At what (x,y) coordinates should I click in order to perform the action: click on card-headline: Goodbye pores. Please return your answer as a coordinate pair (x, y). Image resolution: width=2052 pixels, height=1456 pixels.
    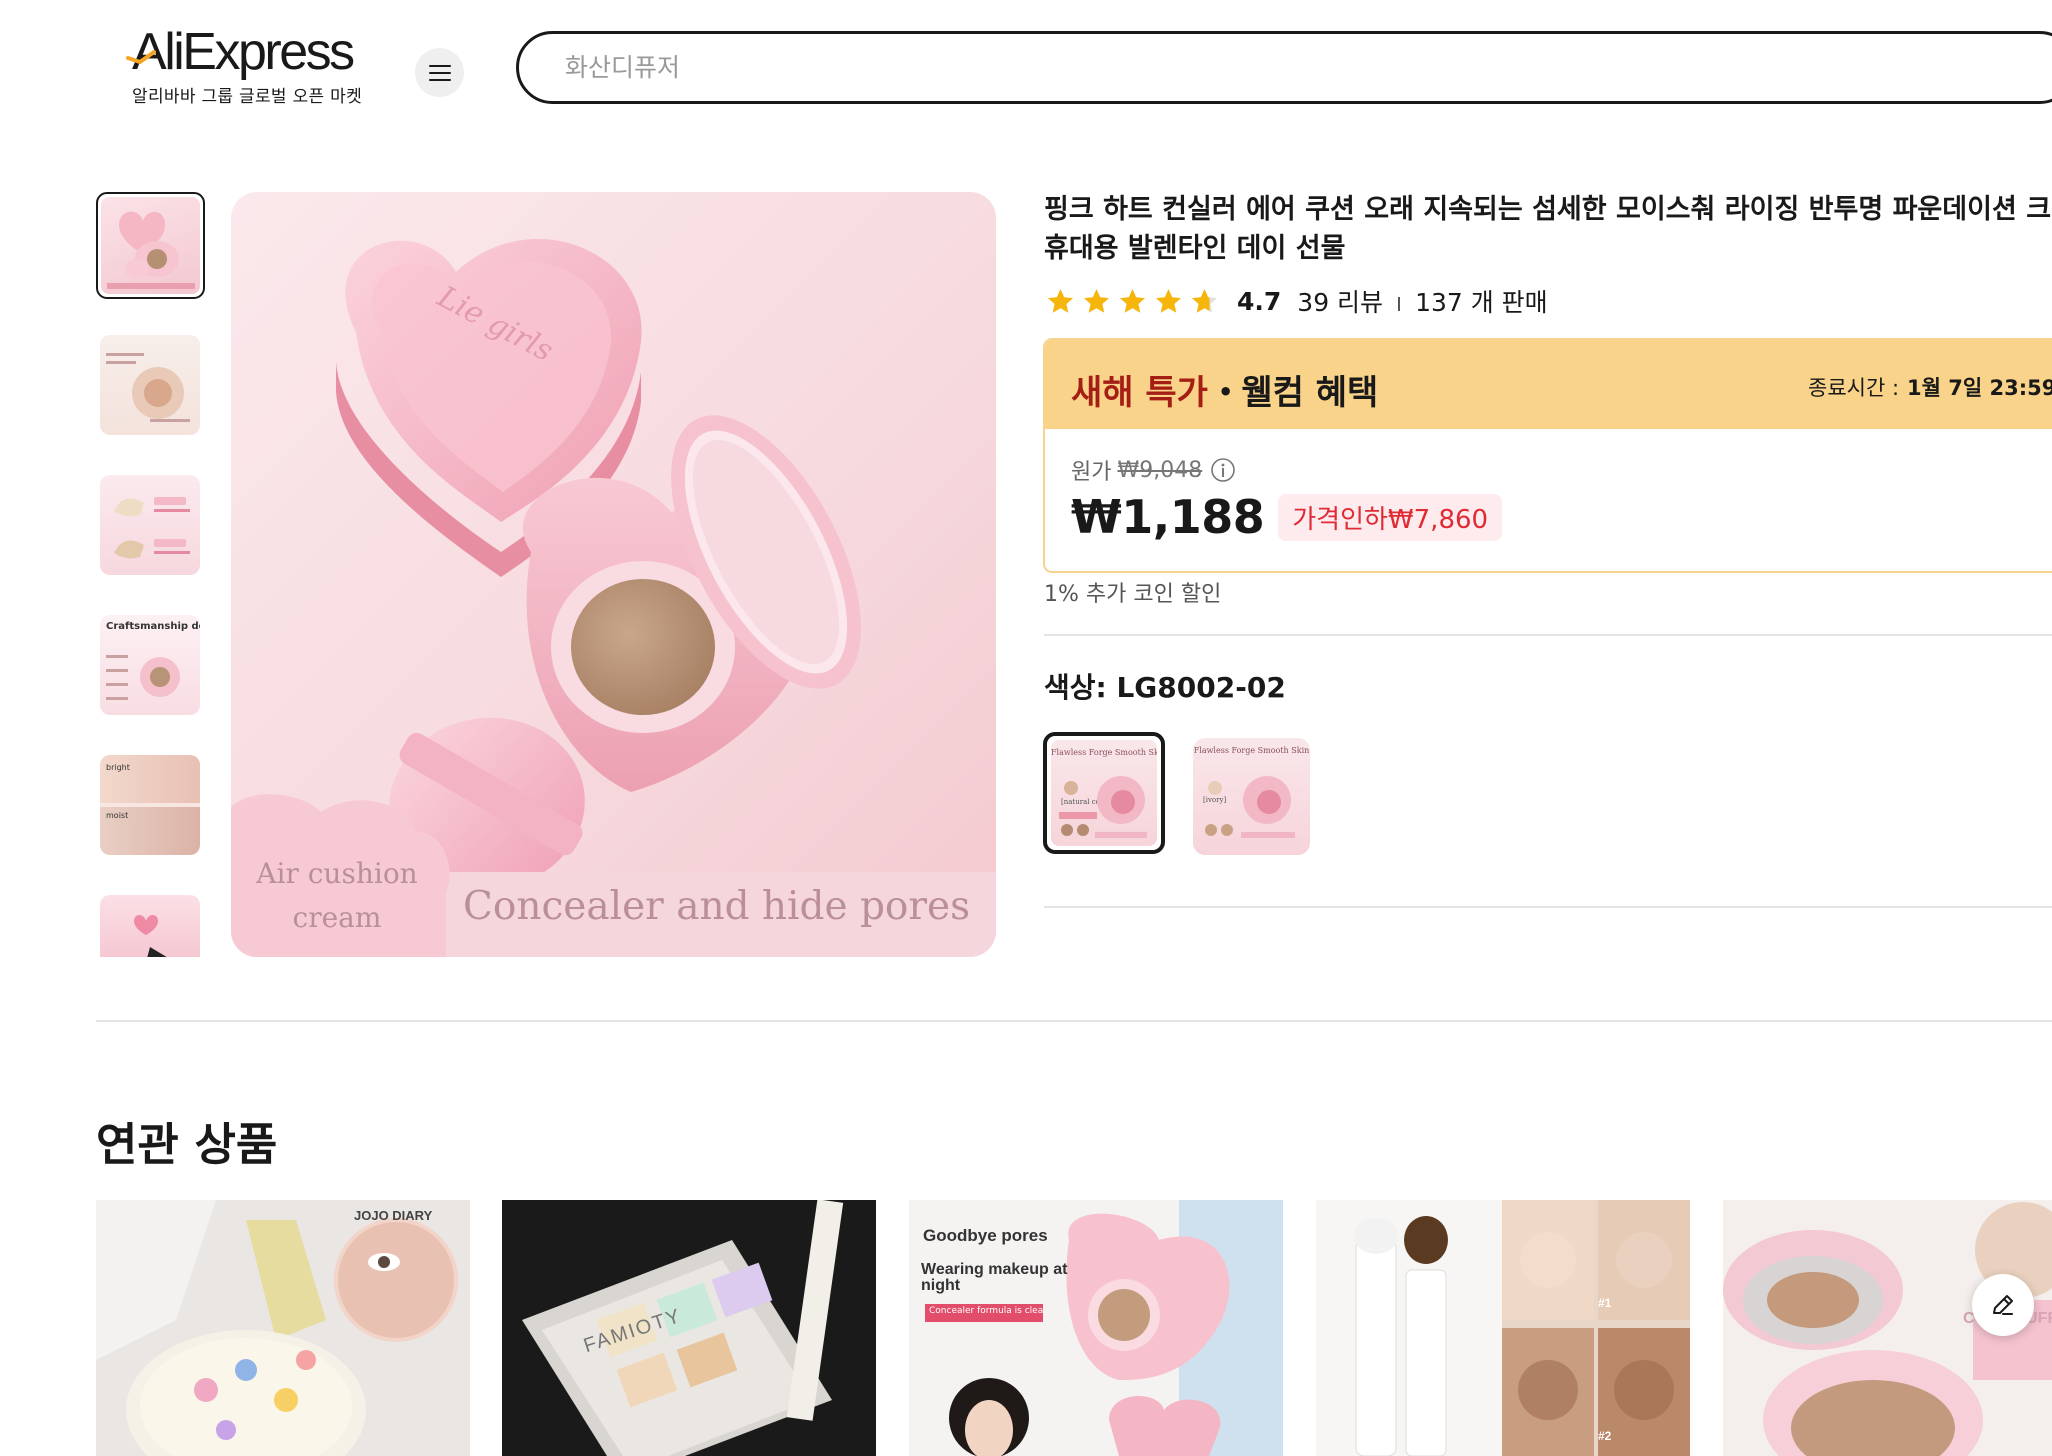
    Looking at the image, I should click on (985, 1235).